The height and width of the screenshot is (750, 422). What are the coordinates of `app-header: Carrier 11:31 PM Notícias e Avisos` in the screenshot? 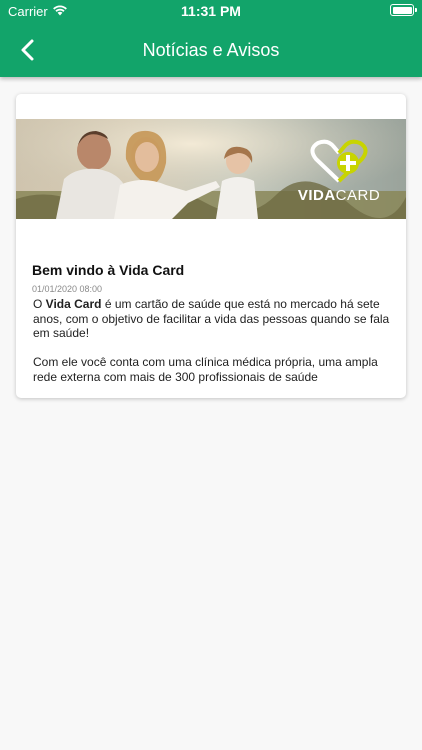 It's located at (211, 38).